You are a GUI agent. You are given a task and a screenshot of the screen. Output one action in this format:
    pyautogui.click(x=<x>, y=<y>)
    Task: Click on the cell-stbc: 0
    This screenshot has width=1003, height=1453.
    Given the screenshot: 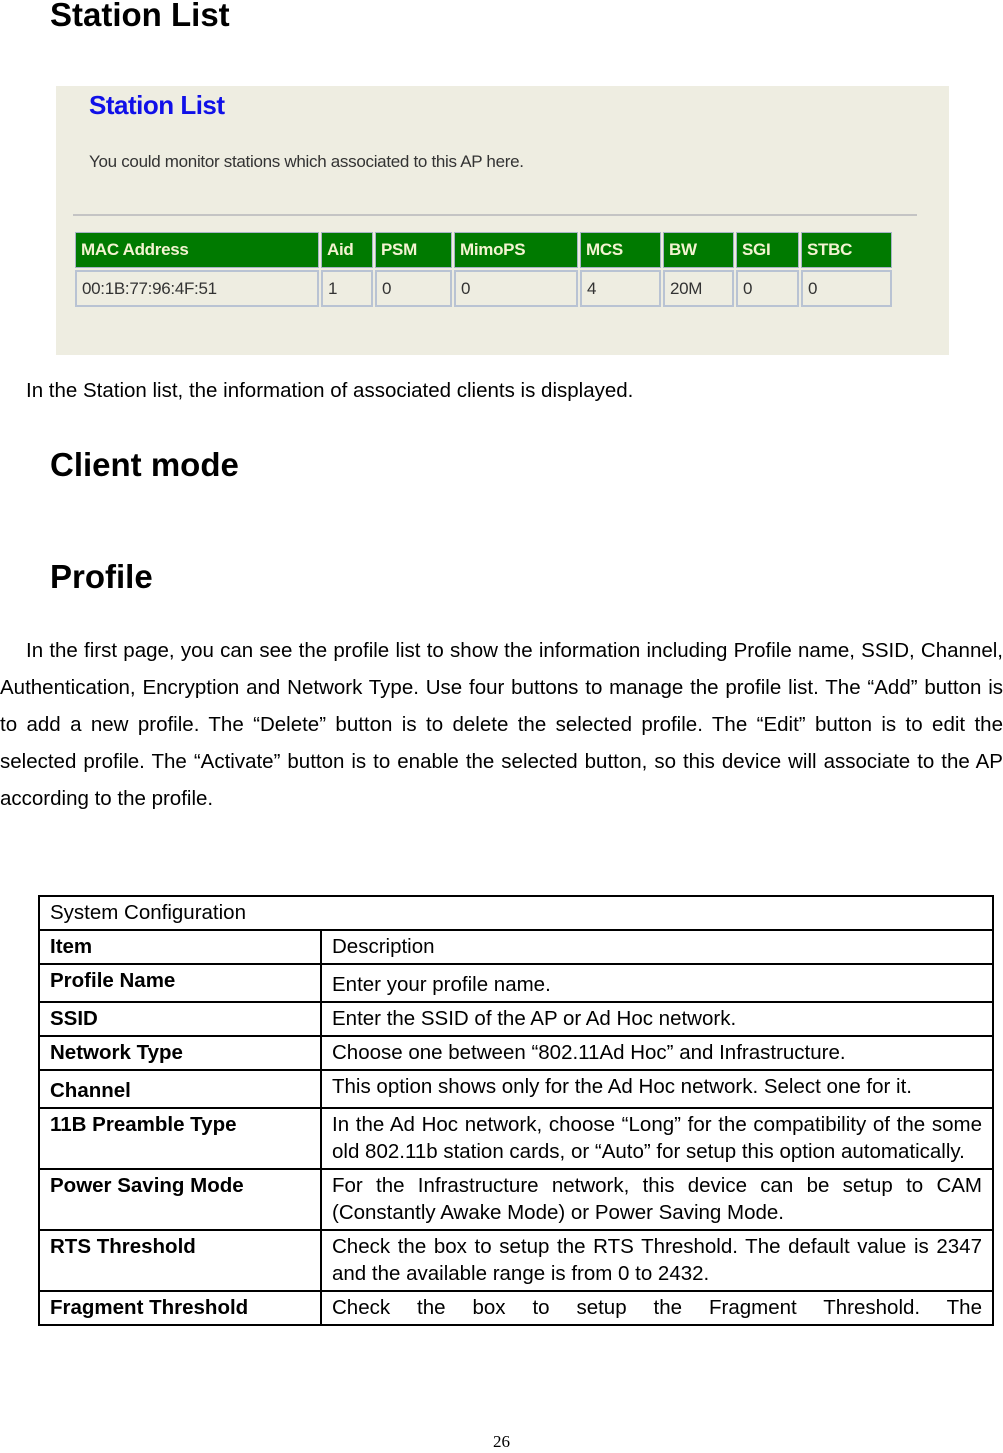 What is the action you would take?
    pyautogui.click(x=846, y=288)
    